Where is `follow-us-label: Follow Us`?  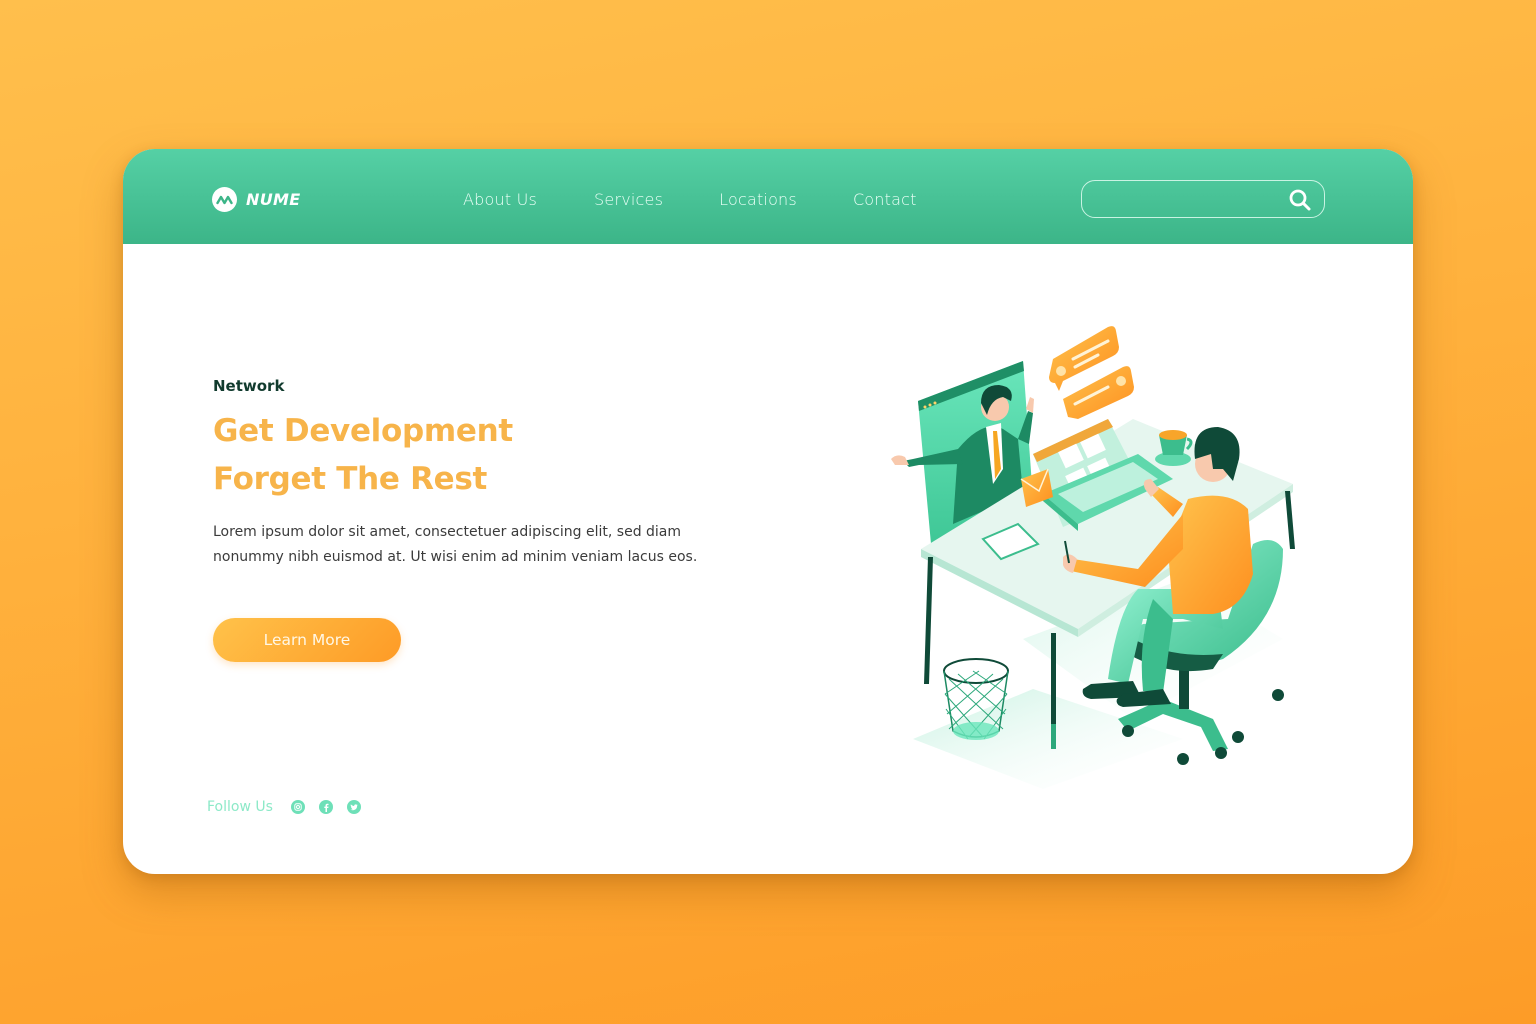
follow-us-label: Follow Us is located at coordinates (240, 807).